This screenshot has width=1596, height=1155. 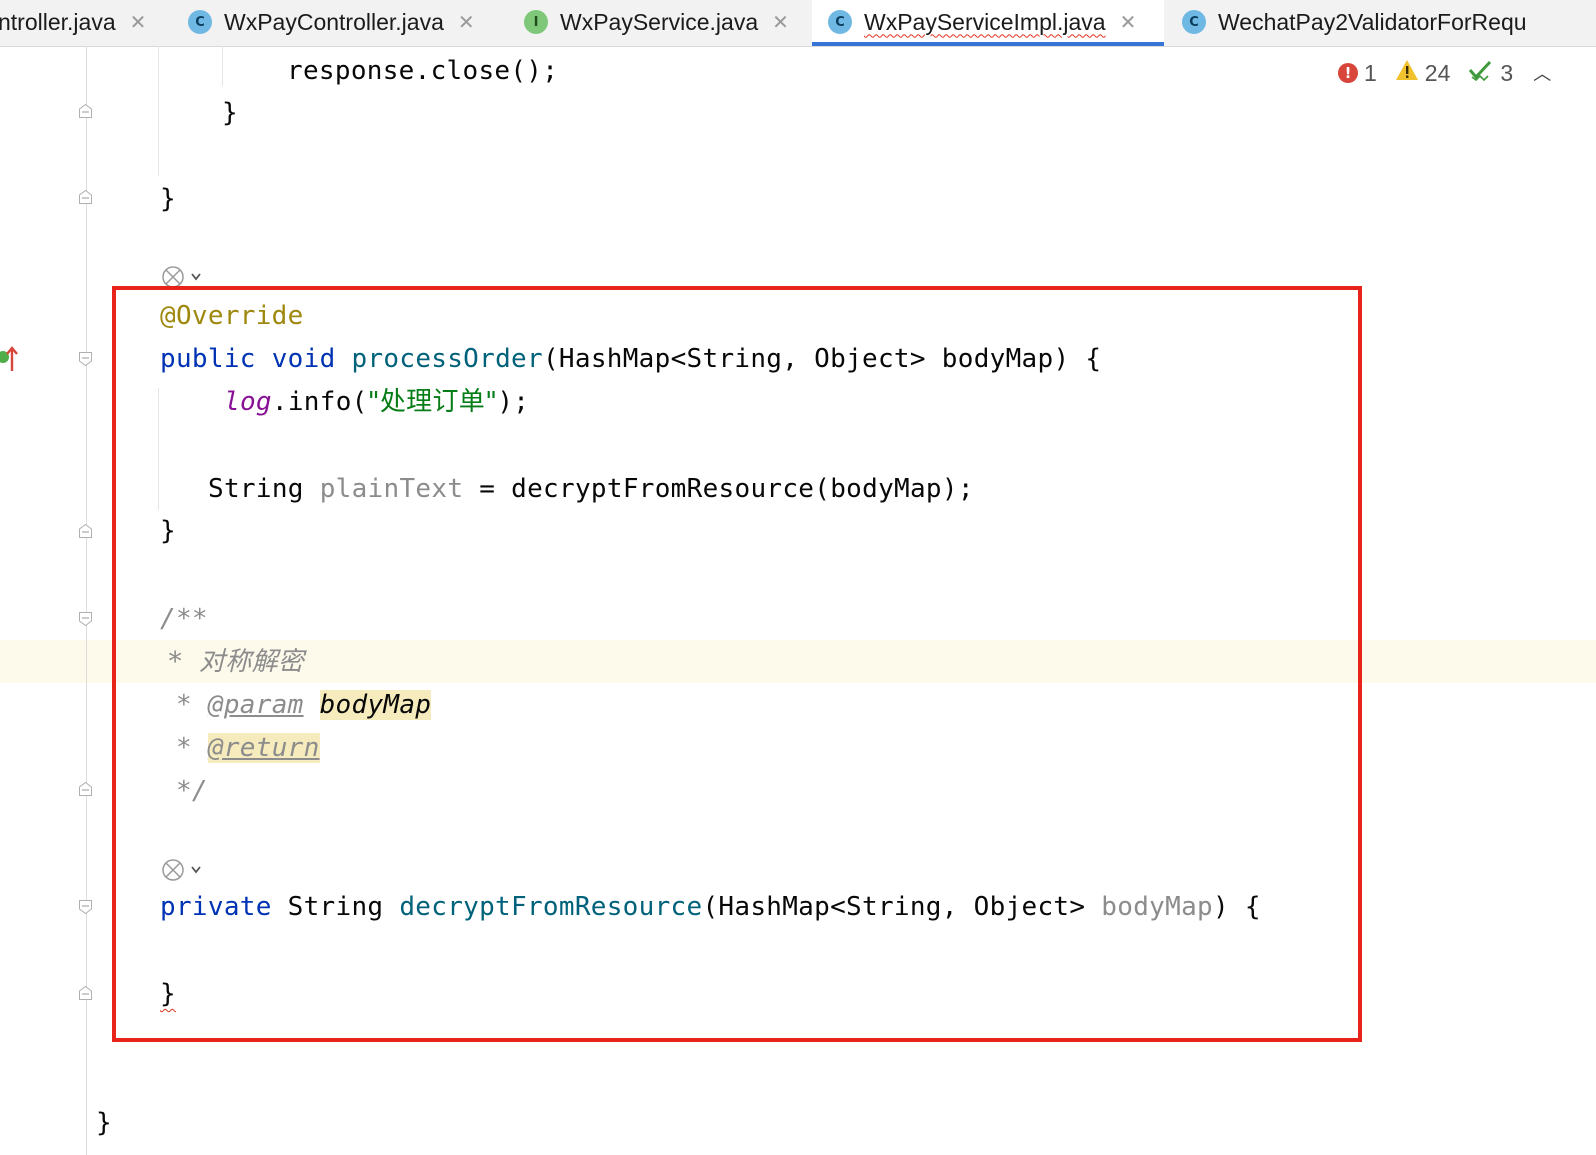 I want to click on tab-controller: ntroller.java ✕, so click(x=73, y=22).